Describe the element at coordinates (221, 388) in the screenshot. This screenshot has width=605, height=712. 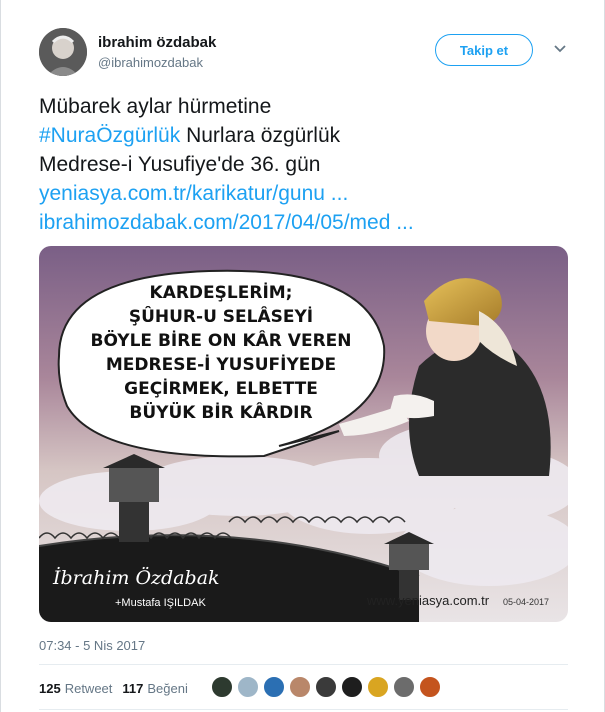
I see `speech-line-5: GEÇİRMEK, ELBETTE` at that location.